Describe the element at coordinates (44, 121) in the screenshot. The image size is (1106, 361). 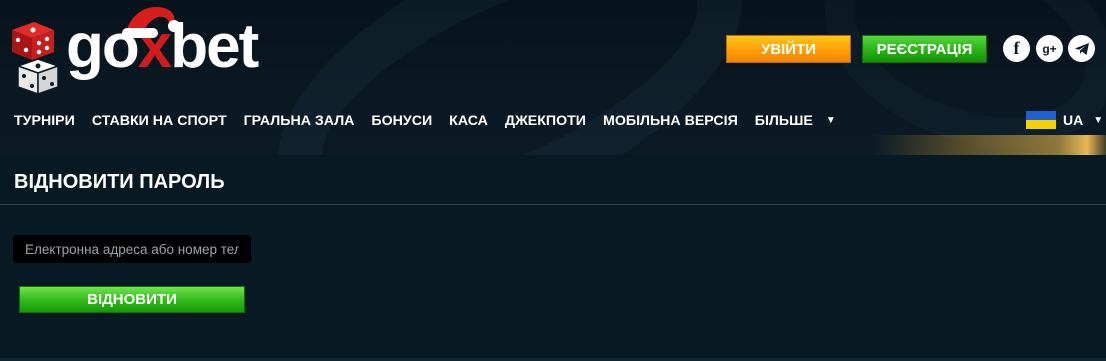
I see `nav-item-tournaments: ТУРНІРИ` at that location.